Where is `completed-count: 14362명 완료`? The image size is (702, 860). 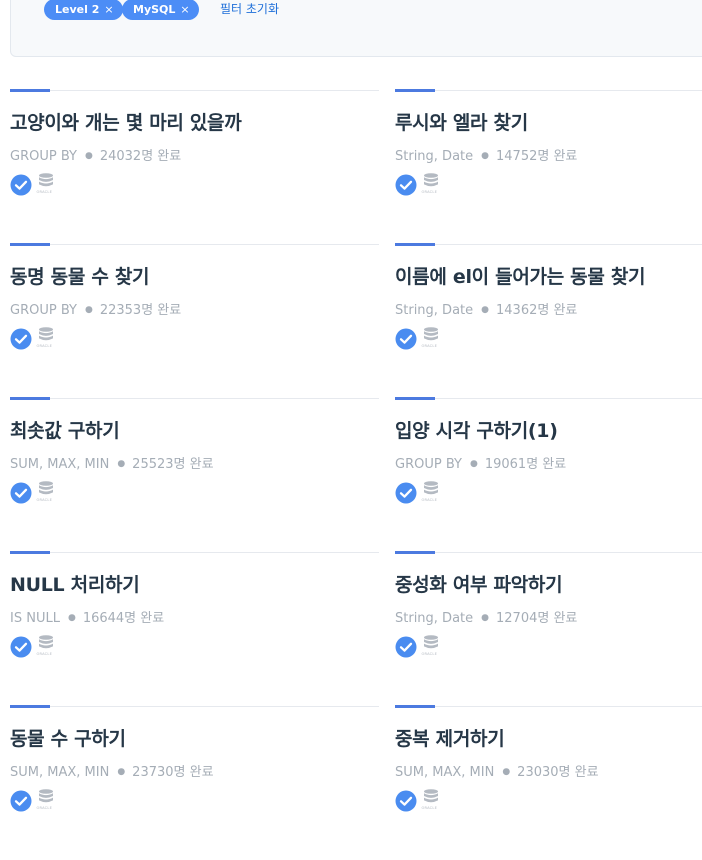
completed-count: 14362명 완료 is located at coordinates (537, 310).